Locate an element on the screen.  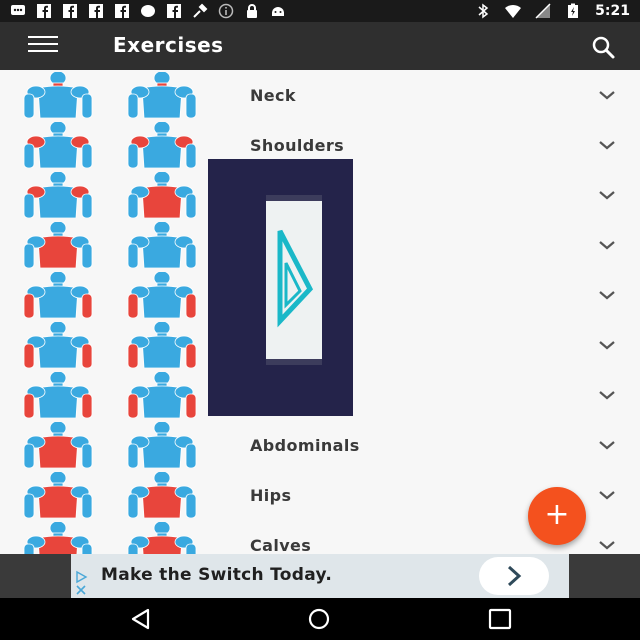
overlay-image is located at coordinates (280, 287).